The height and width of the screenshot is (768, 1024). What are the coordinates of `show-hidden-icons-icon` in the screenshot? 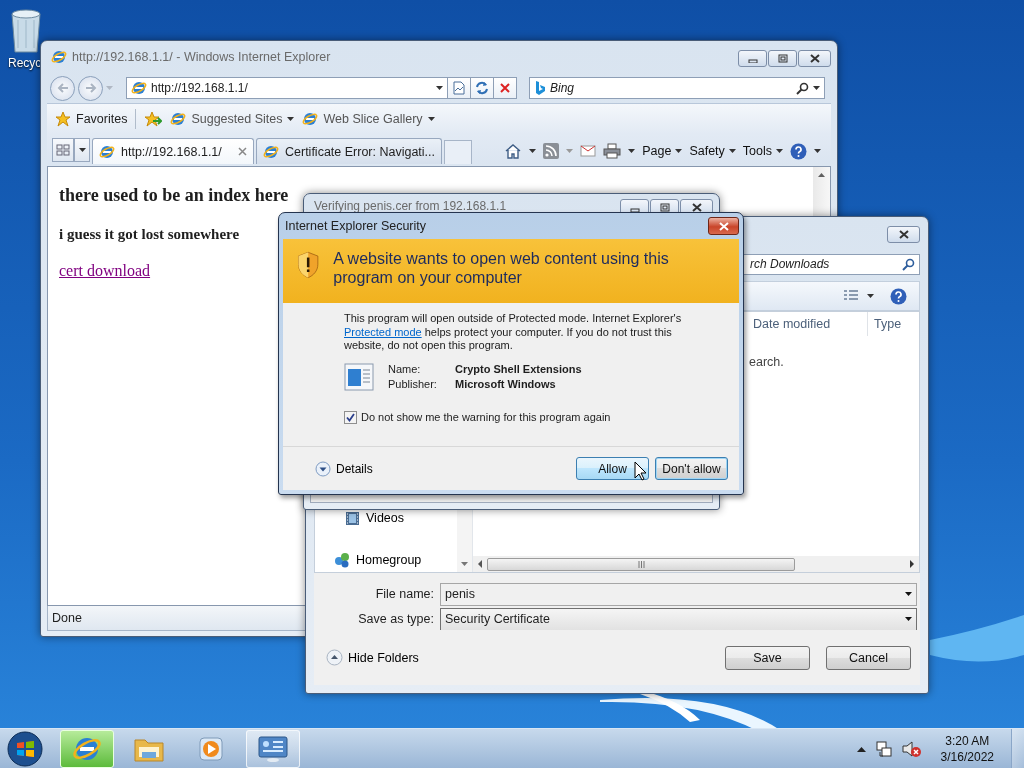 It's located at (861, 748).